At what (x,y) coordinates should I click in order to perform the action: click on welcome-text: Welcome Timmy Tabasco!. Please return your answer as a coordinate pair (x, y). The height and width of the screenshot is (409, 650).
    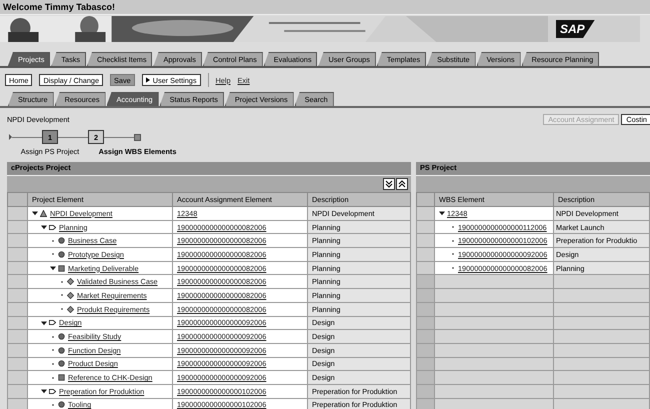
    Looking at the image, I should click on (59, 7).